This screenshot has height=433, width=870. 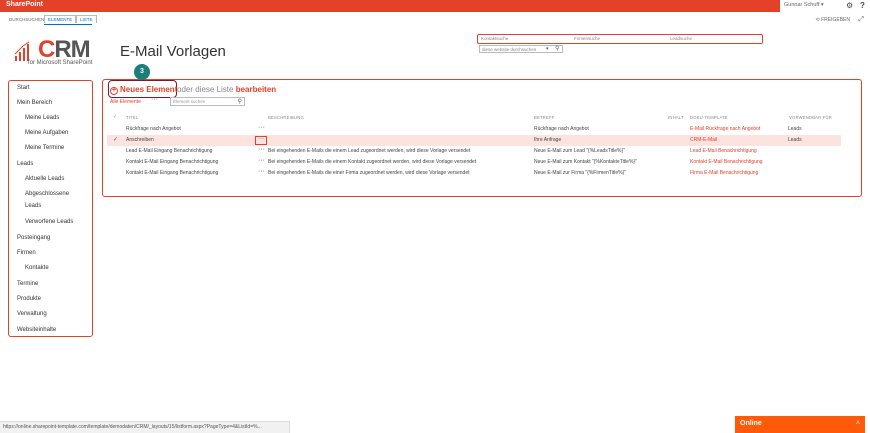 What do you see at coordinates (60, 19) in the screenshot?
I see `tab-items: ELEMENTE` at bounding box center [60, 19].